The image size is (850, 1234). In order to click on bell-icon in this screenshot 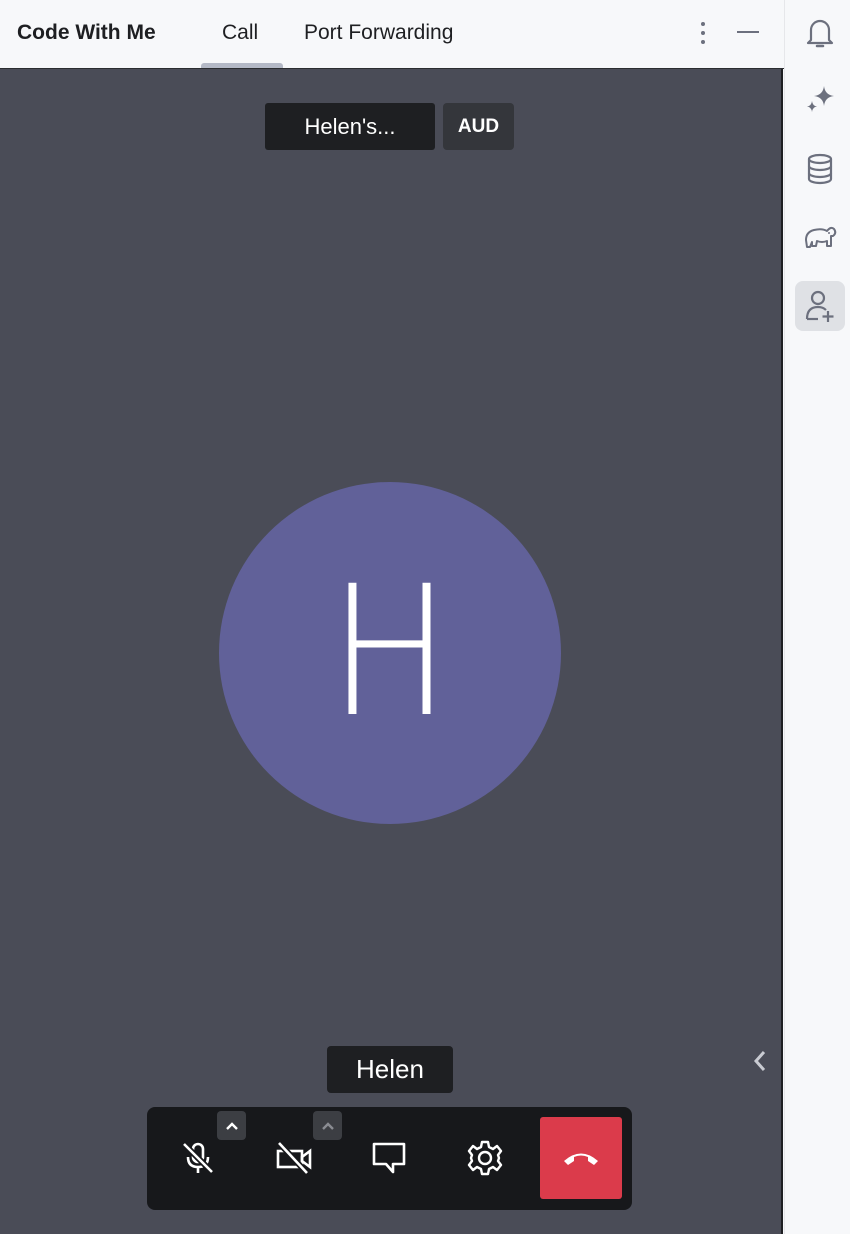, I will do `click(820, 33)`.